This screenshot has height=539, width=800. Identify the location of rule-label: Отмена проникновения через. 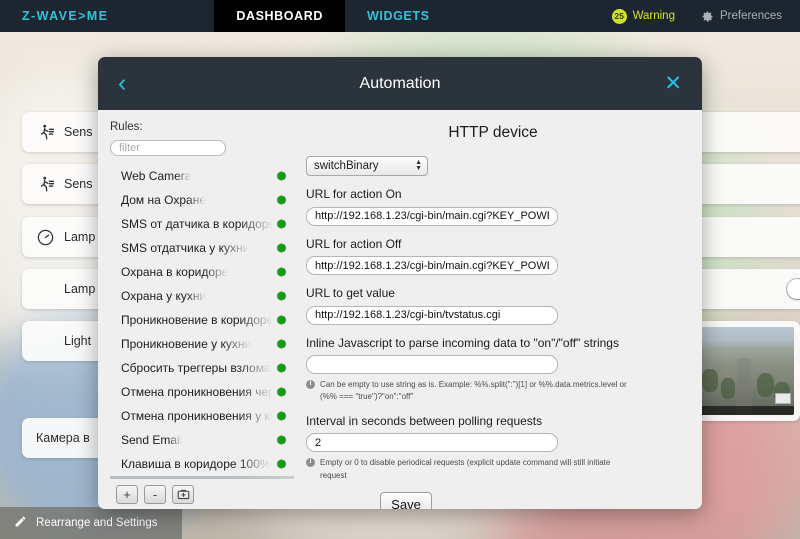
(197, 392).